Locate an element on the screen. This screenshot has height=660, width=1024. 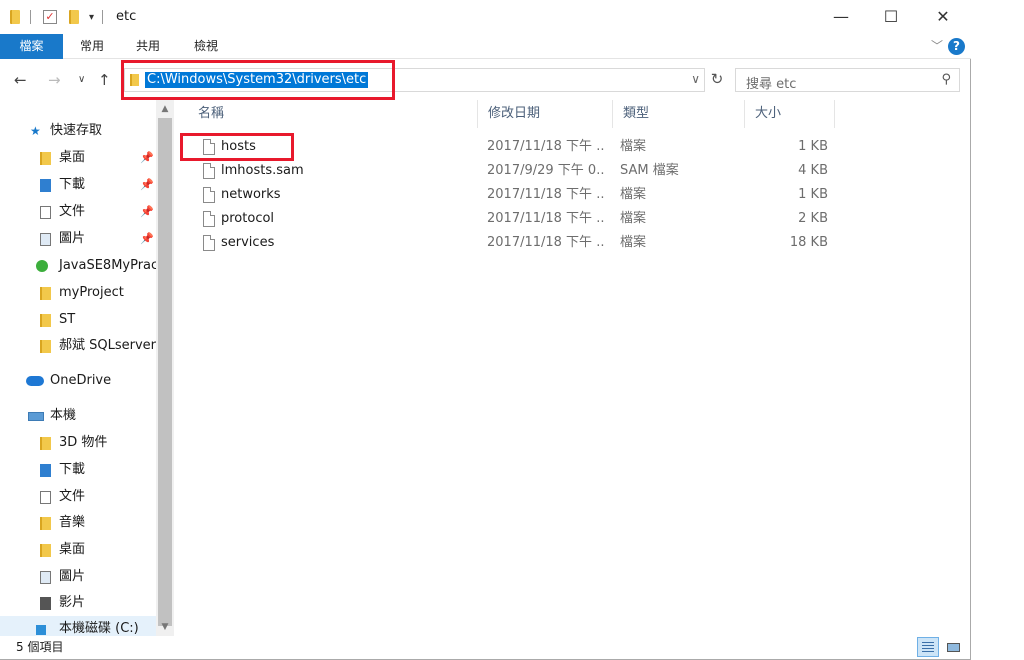
file-row: networks 2017/11/18 下午 ... 檔案 1 KB is located at coordinates (506, 195).